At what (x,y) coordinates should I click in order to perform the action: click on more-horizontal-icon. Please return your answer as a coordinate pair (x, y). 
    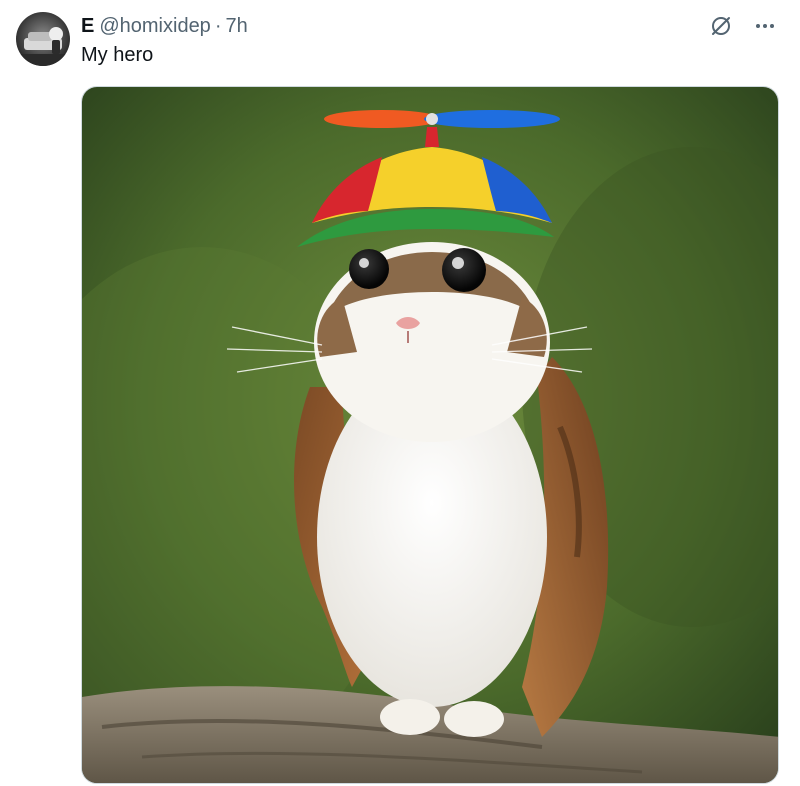
    Looking at the image, I should click on (765, 26).